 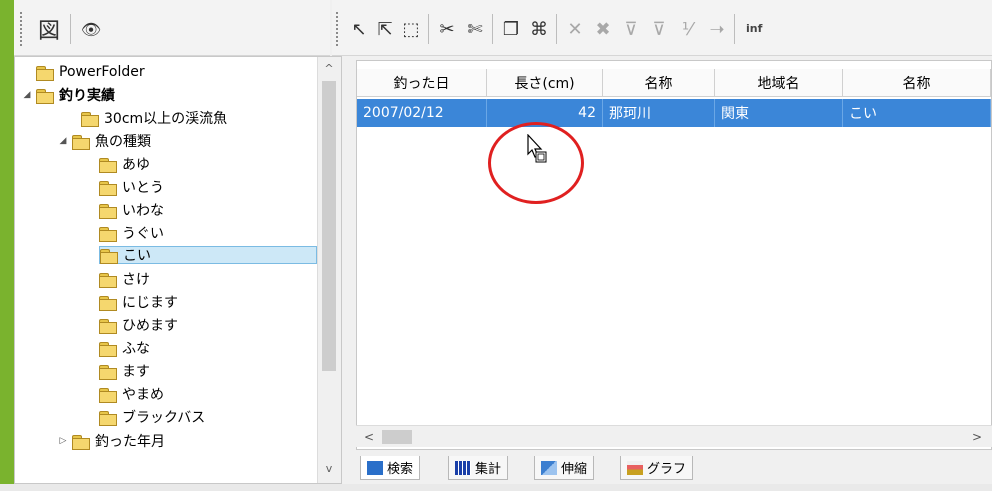 What do you see at coordinates (131, 210) in the screenshot?
I see `tree-item: いわな` at bounding box center [131, 210].